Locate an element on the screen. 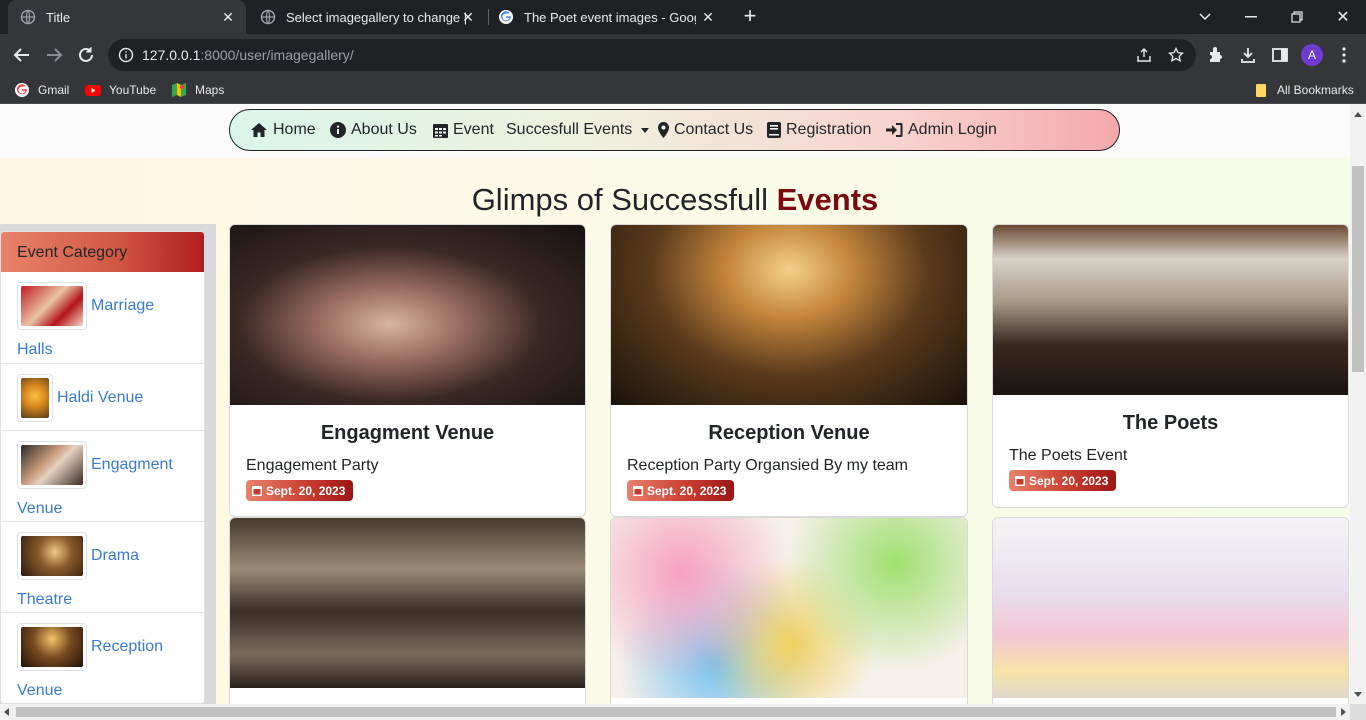 Image resolution: width=1366 pixels, height=720 pixels. address-bar: 127.0.0.1:8000/user/imagegallery/ is located at coordinates (652, 55).